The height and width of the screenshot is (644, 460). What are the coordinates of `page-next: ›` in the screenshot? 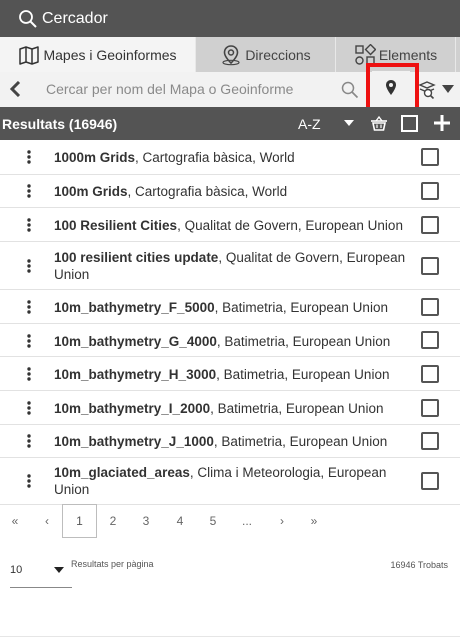 It's located at (282, 521).